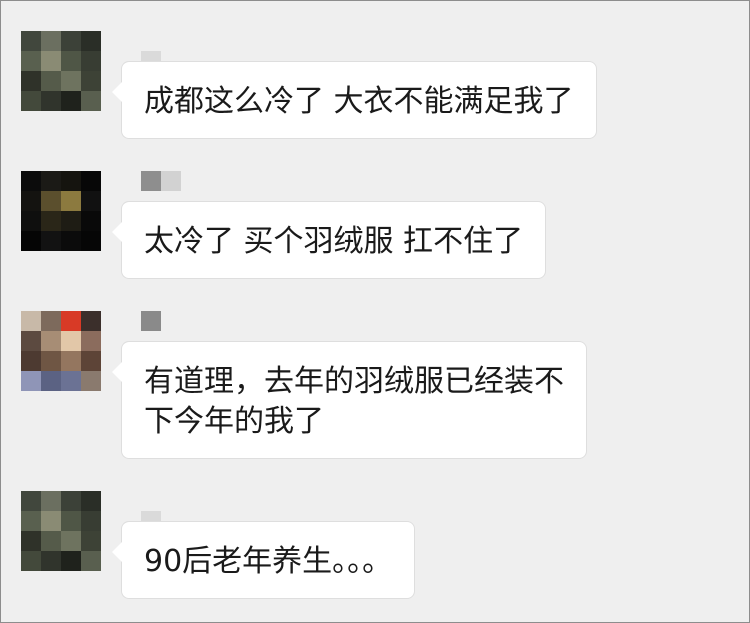 This screenshot has height=623, width=750. I want to click on message-text: 成都这么冷了 大衣不能满足我了, so click(359, 101).